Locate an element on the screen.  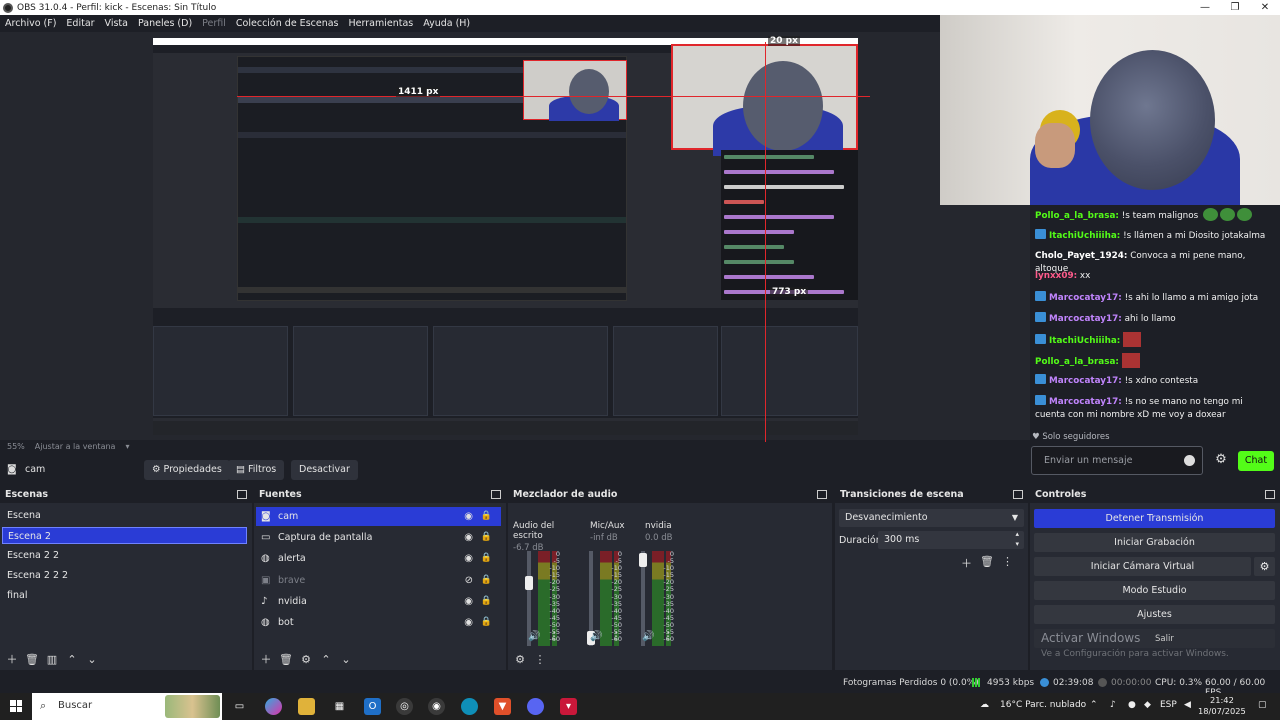
clock: 21:42 18/07/2025 is located at coordinates (1222, 706).